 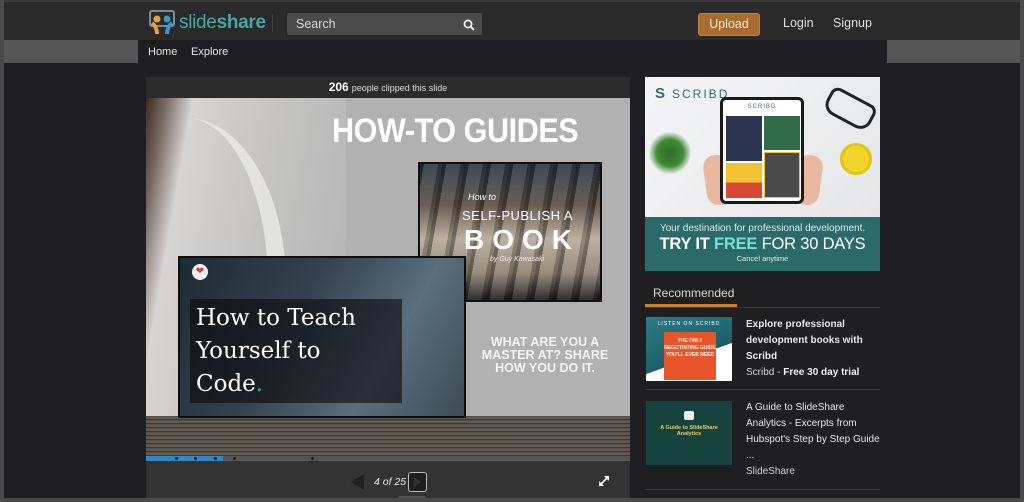 What do you see at coordinates (689, 433) in the screenshot?
I see `recommended-thumbnail: A Guide to SlideShare Analytics` at bounding box center [689, 433].